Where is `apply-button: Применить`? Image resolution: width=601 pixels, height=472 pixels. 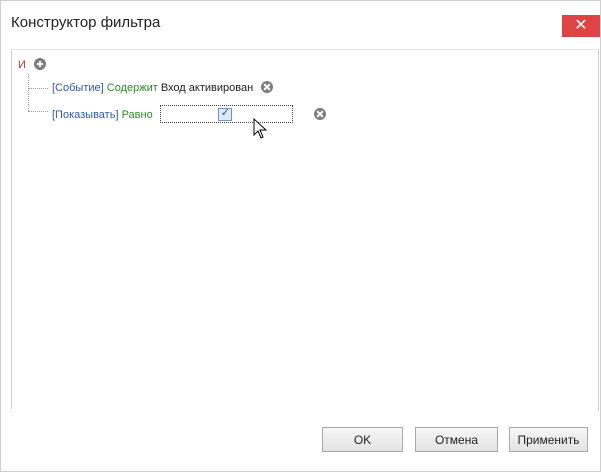
apply-button: Применить is located at coordinates (548, 439).